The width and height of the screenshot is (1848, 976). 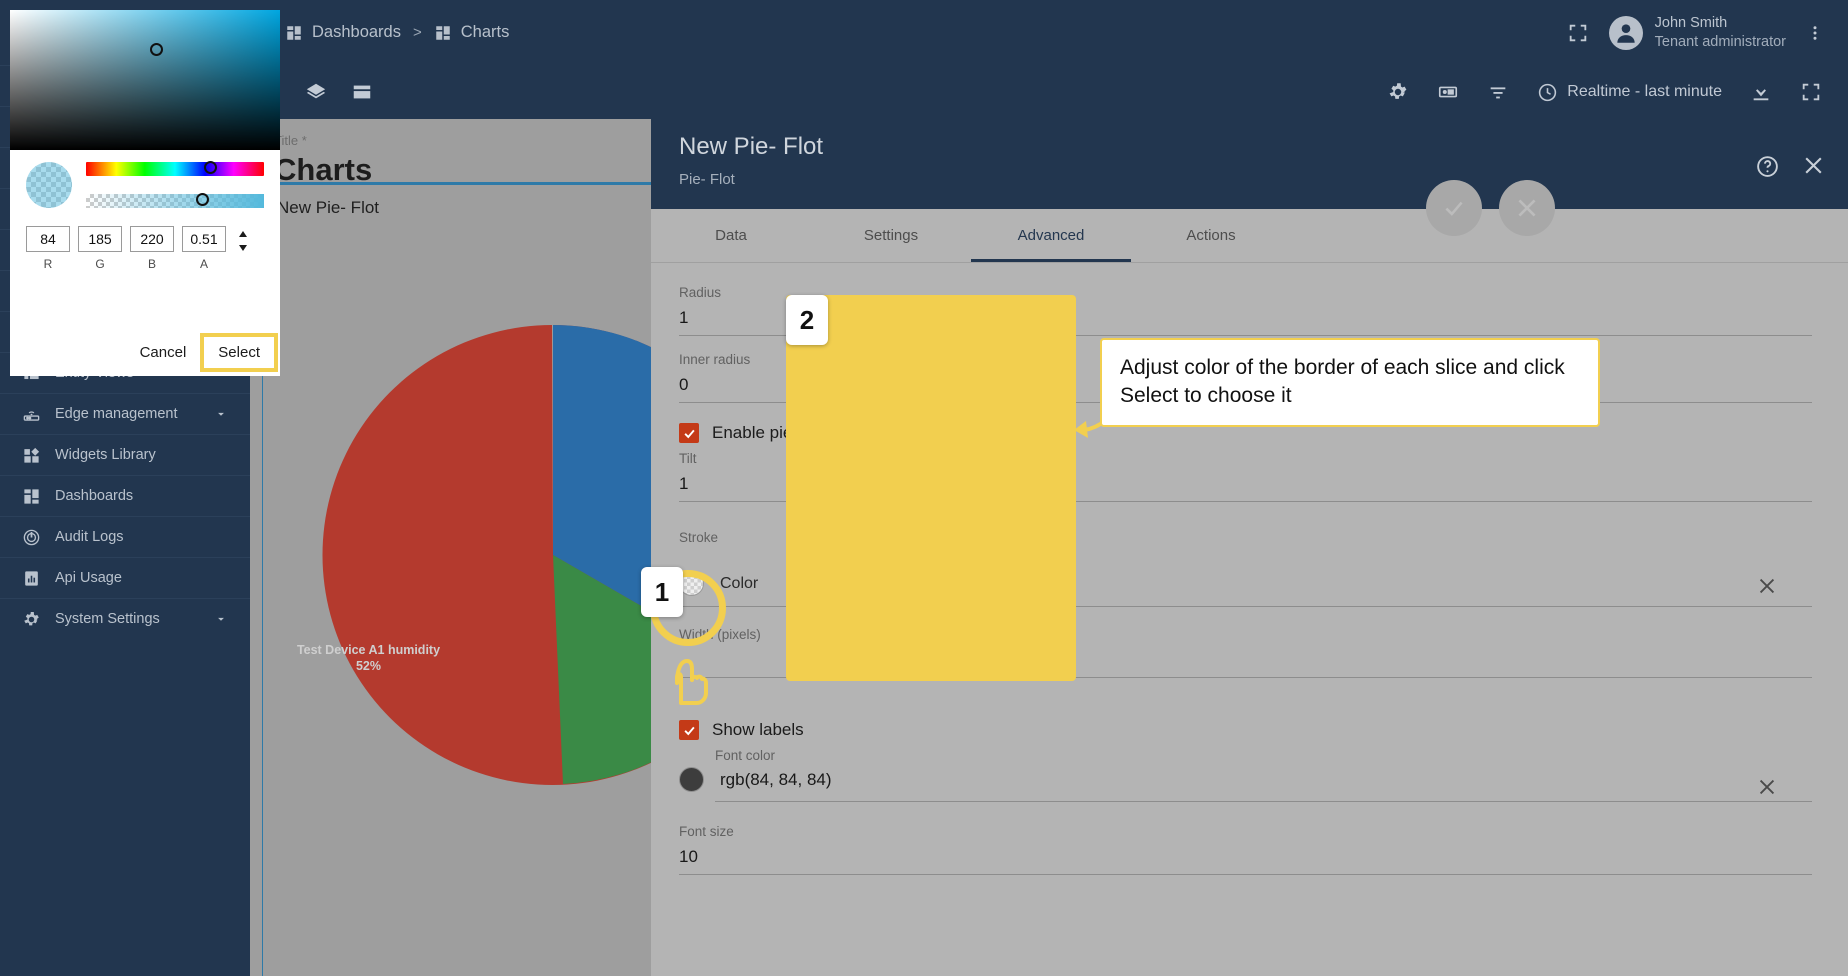 I want to click on sidebar-item-dashboards: Dashboards, so click(x=125, y=495).